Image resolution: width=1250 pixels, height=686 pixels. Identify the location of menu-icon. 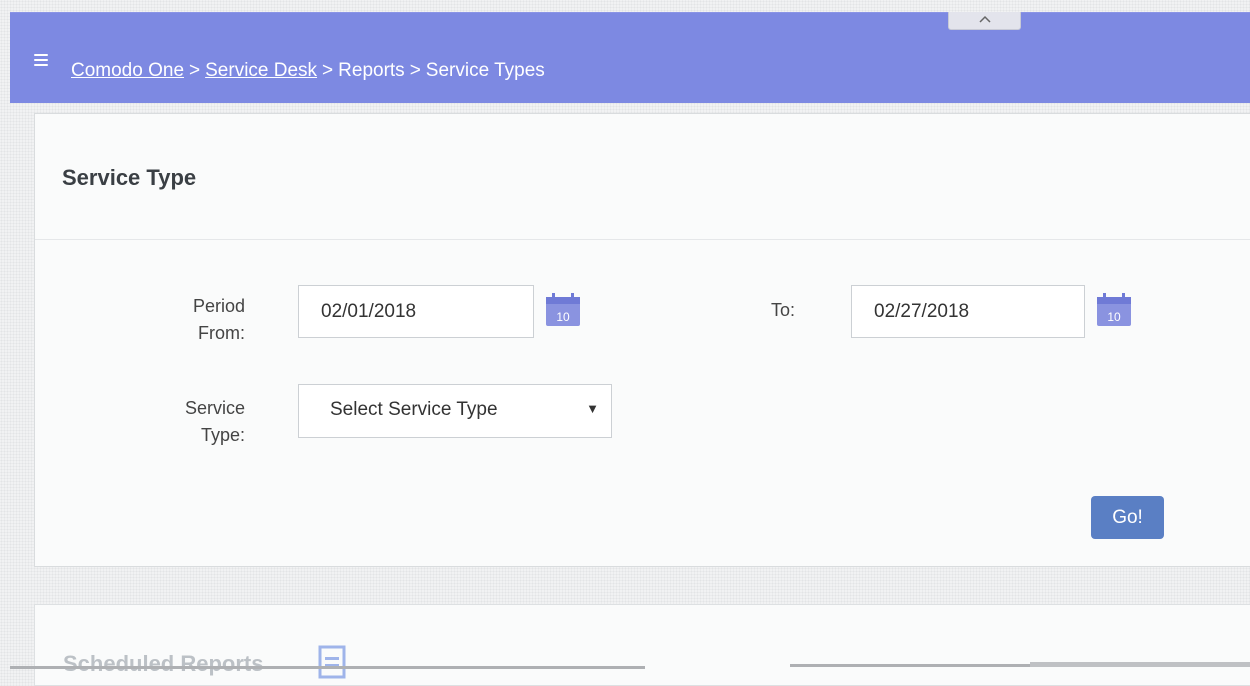
(41, 60).